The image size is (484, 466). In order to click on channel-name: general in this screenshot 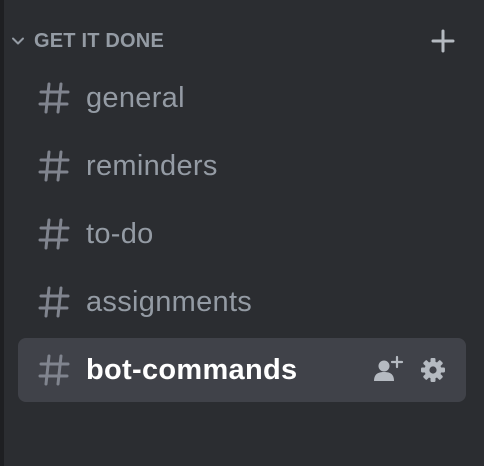, I will do `click(135, 97)`.